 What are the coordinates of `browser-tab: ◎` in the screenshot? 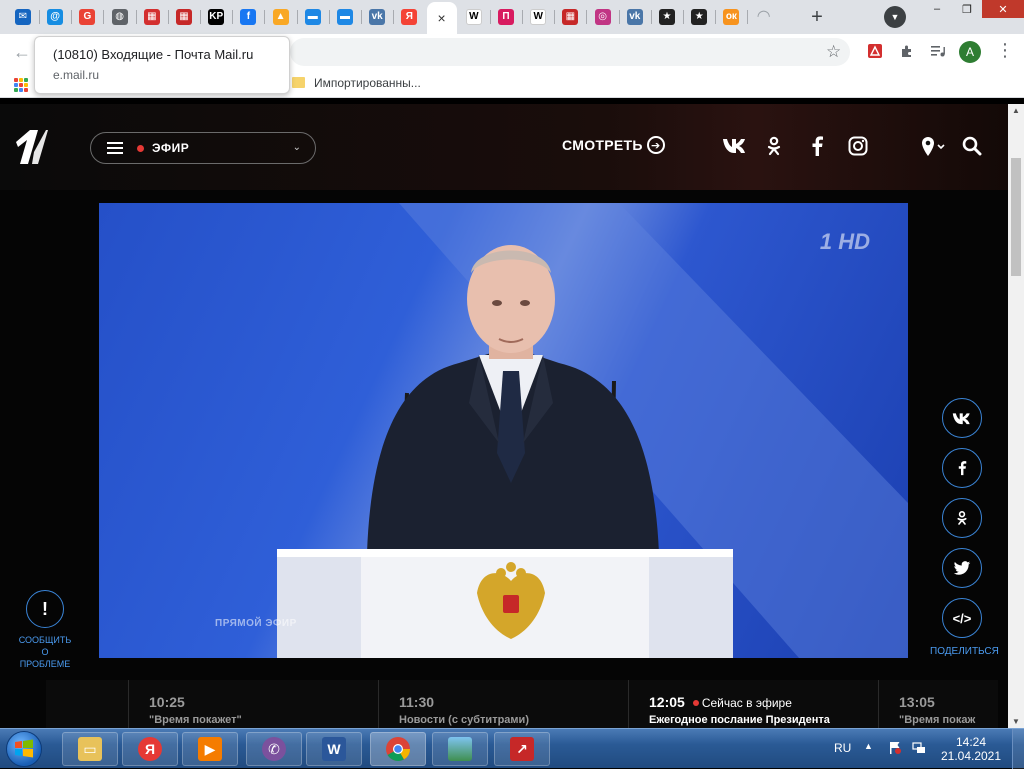 It's located at (603, 17).